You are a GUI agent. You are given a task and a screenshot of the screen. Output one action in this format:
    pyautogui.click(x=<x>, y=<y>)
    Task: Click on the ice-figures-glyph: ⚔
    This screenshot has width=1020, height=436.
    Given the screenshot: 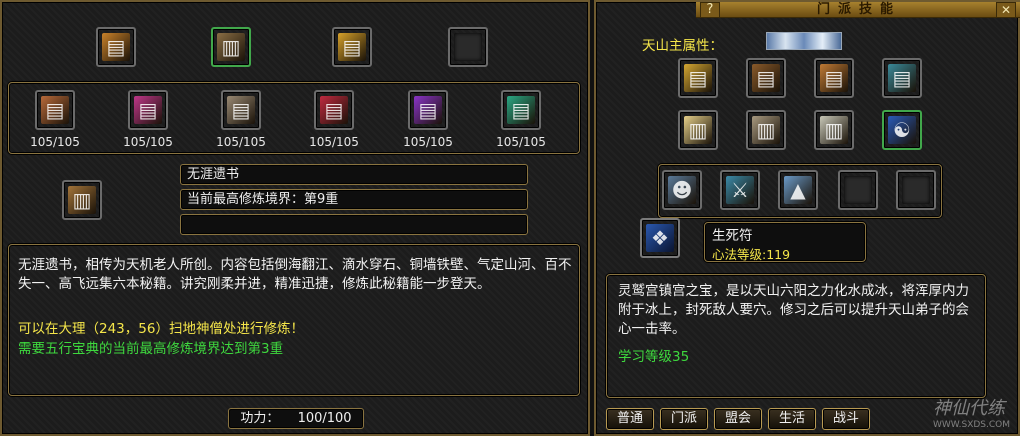 What is the action you would take?
    pyautogui.click(x=740, y=190)
    